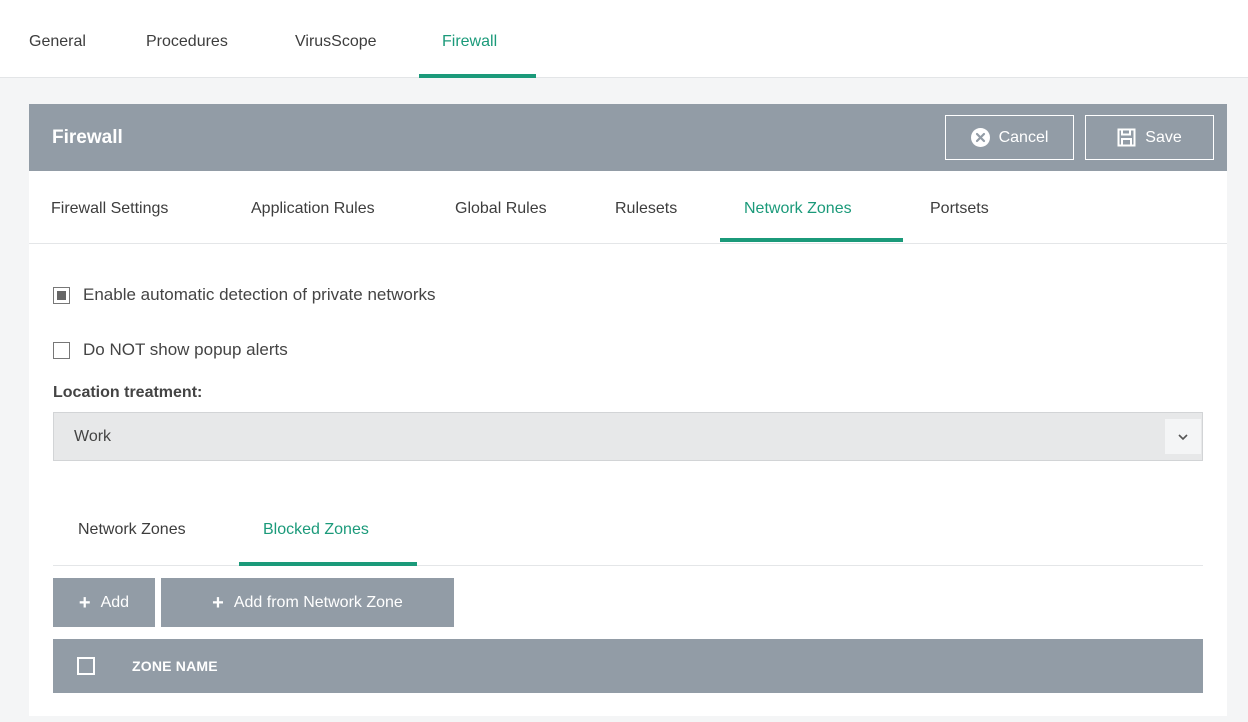 This screenshot has width=1248, height=722. I want to click on tab-network-zones-list: Network Zones, so click(132, 535).